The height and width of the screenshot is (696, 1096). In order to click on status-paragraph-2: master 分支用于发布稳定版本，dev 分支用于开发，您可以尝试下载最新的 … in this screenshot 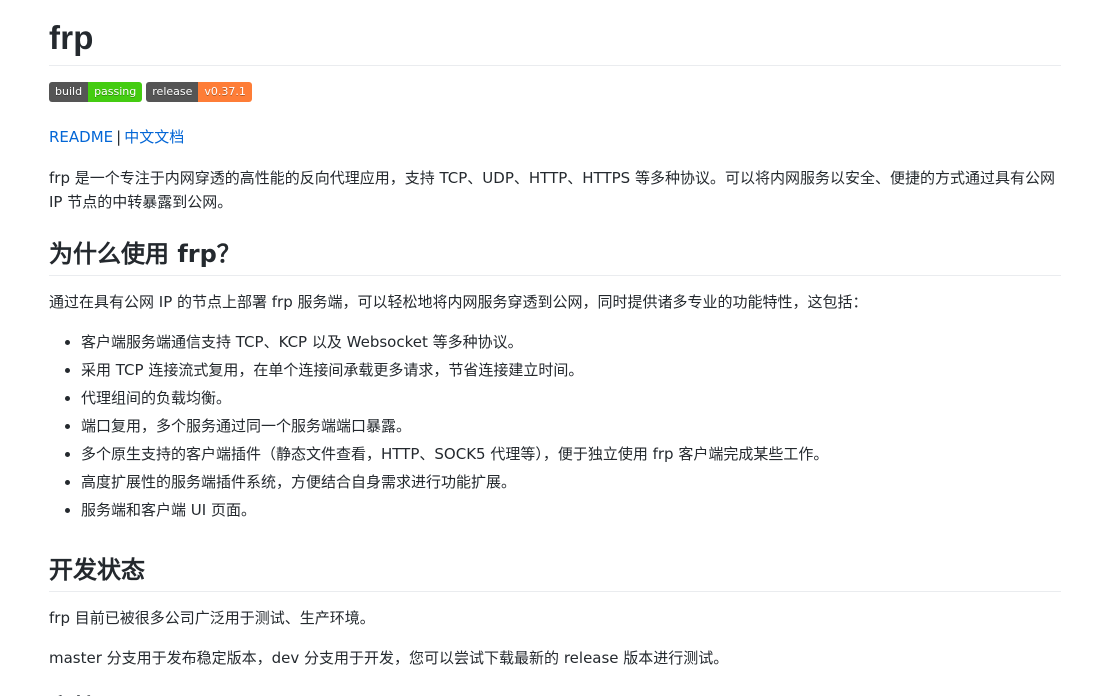, I will do `click(389, 658)`.